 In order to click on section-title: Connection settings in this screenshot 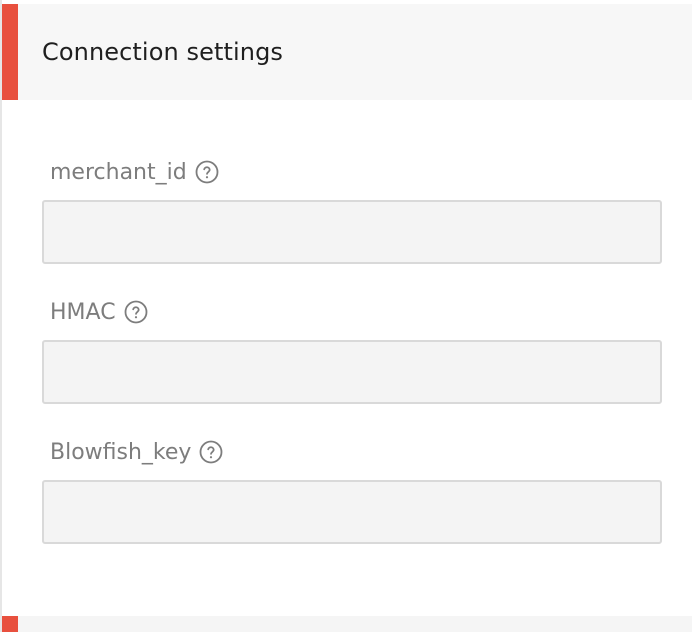, I will do `click(163, 52)`.